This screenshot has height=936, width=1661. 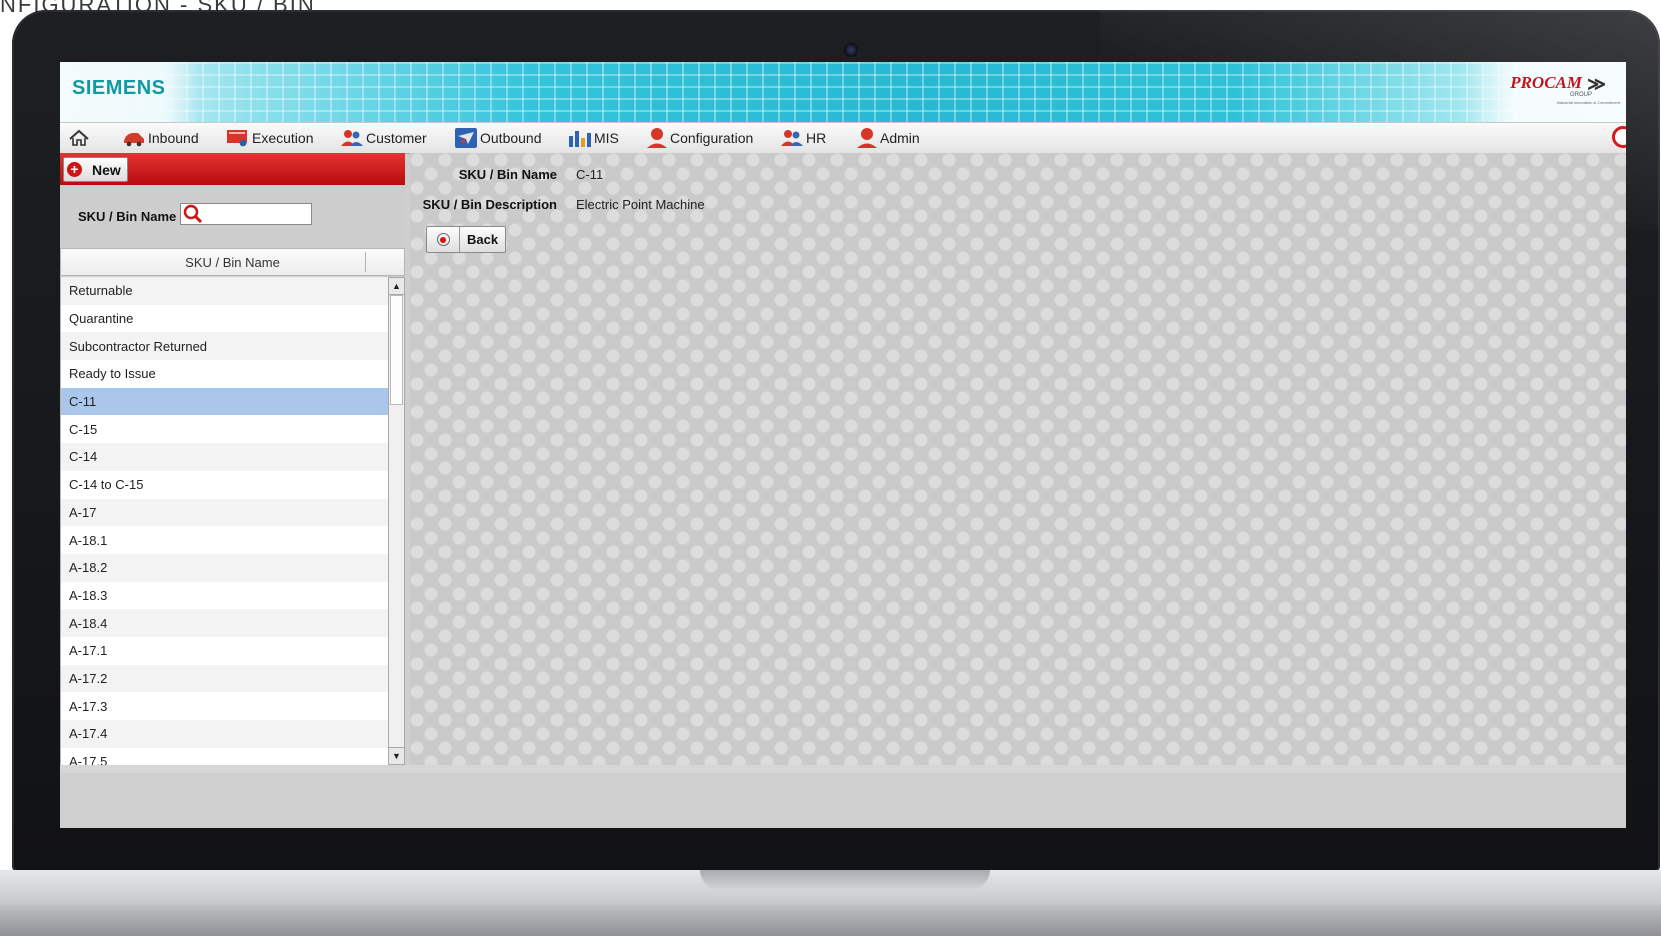 I want to click on laptop-notch, so click(x=845, y=880).